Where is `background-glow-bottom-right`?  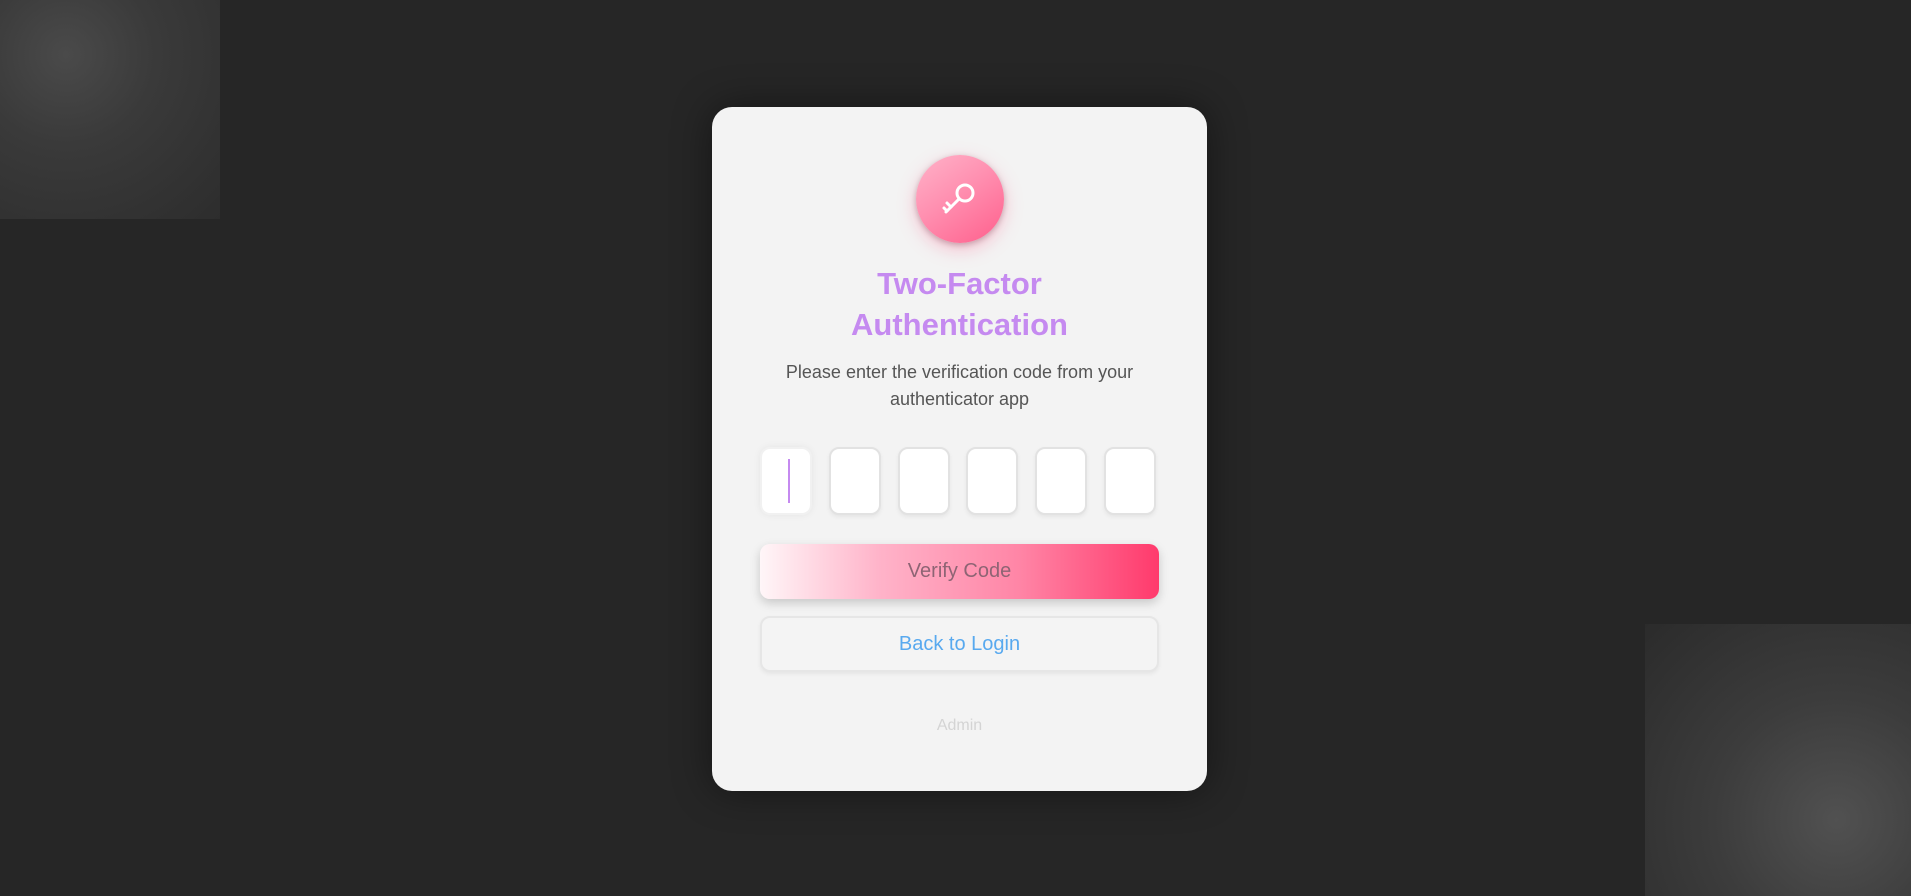
background-glow-bottom-right is located at coordinates (1778, 760).